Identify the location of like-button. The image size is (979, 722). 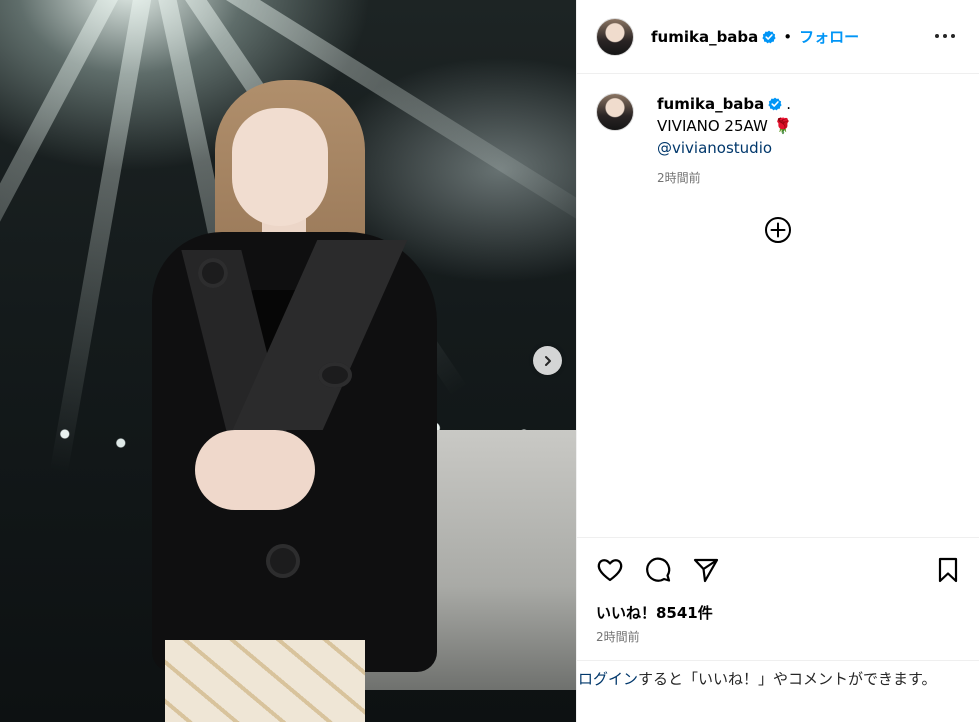
(610, 570).